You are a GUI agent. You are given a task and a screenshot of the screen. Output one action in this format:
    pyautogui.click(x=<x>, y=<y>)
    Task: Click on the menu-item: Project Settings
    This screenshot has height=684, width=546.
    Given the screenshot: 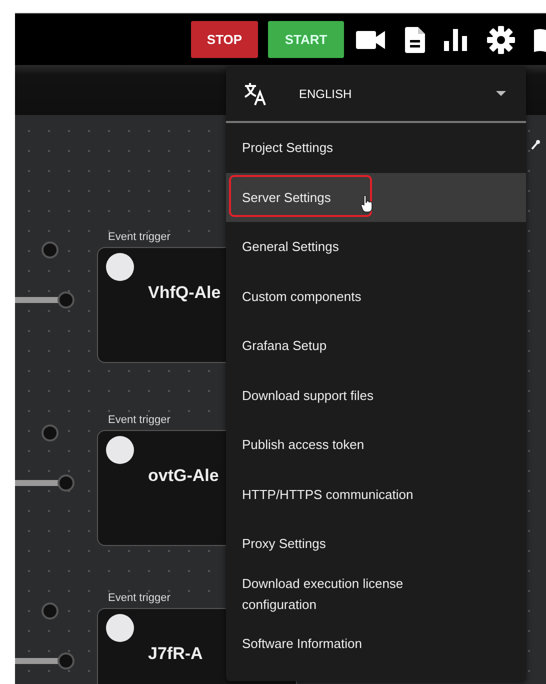 What is the action you would take?
    pyautogui.click(x=376, y=147)
    